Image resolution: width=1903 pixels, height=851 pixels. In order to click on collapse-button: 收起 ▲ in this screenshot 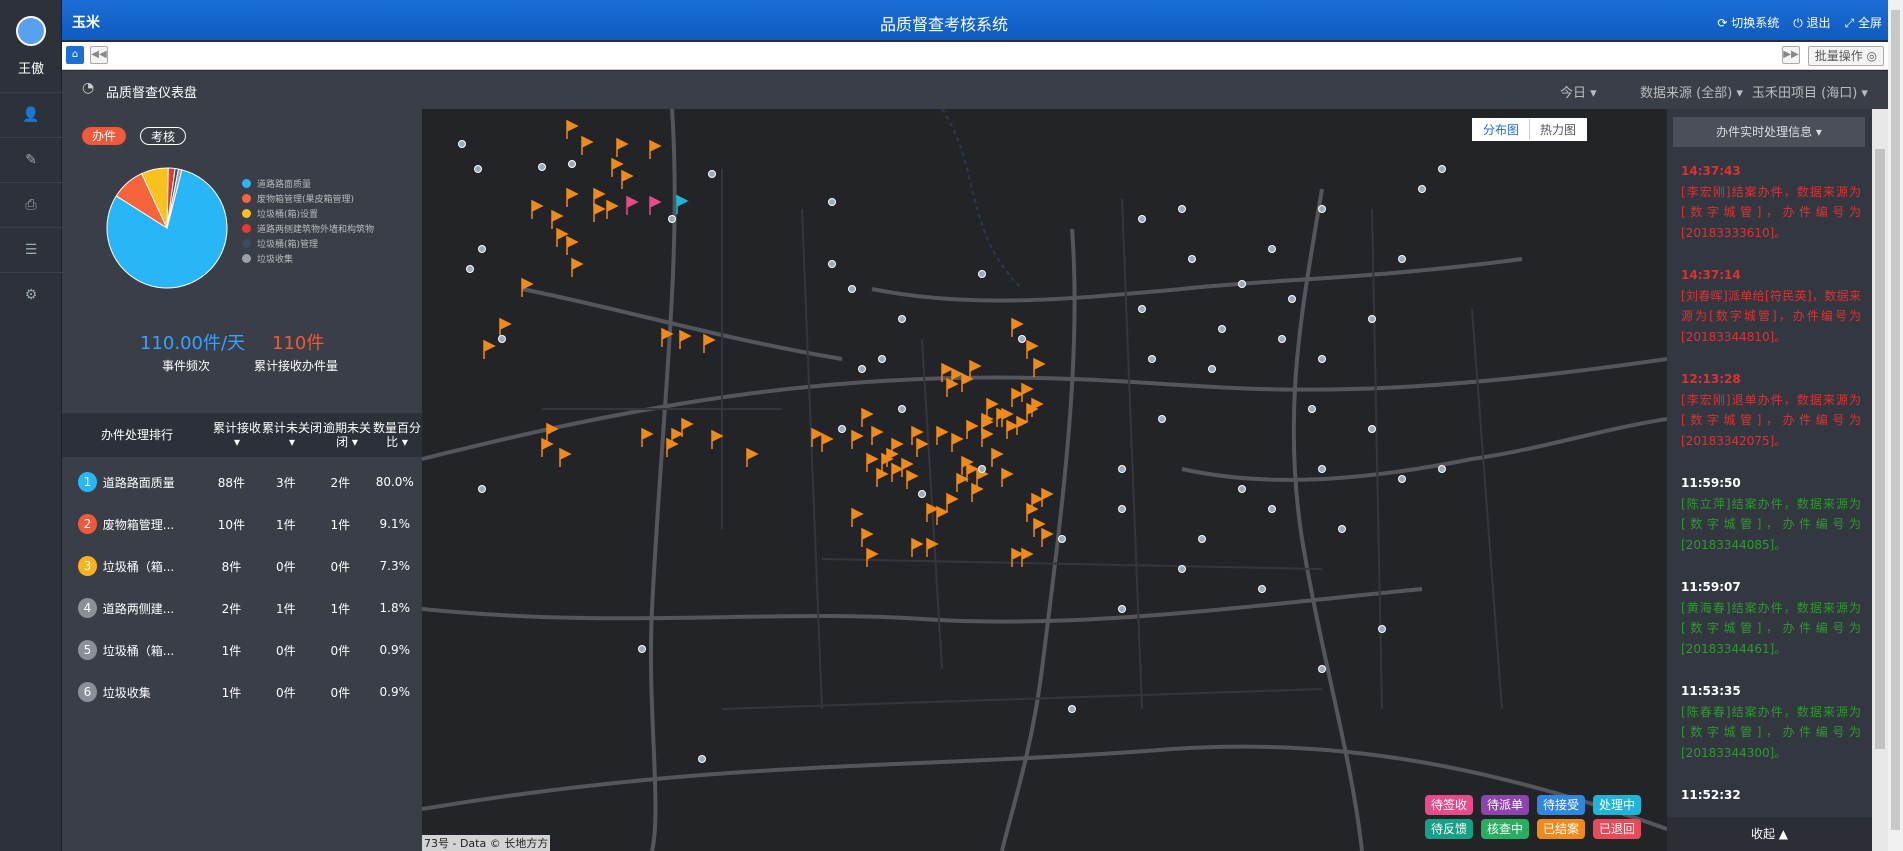, I will do `click(1769, 834)`.